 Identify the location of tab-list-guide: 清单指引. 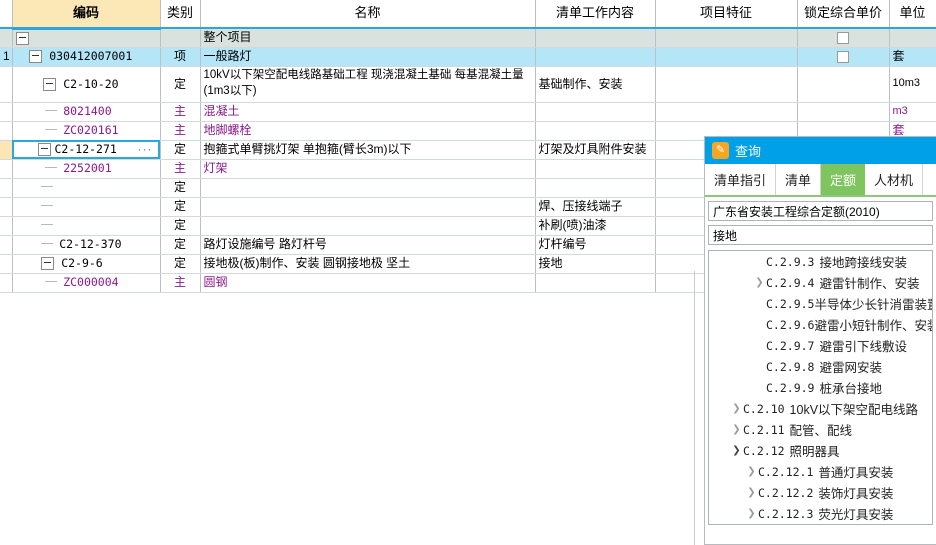
(741, 179).